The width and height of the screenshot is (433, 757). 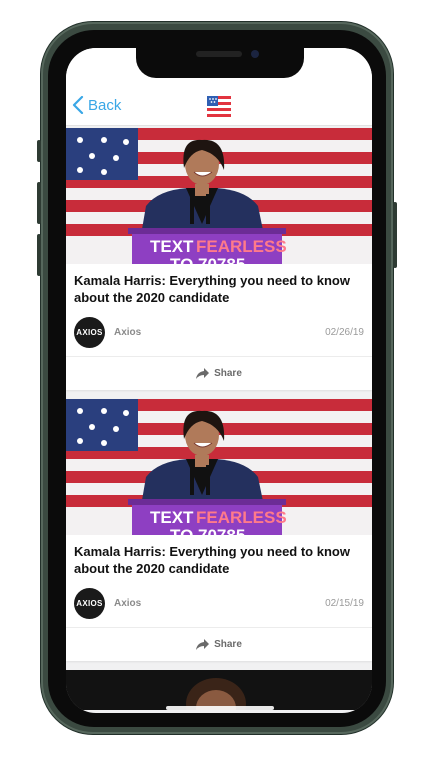 What do you see at coordinates (344, 332) in the screenshot?
I see `article-date: 02/26/19` at bounding box center [344, 332].